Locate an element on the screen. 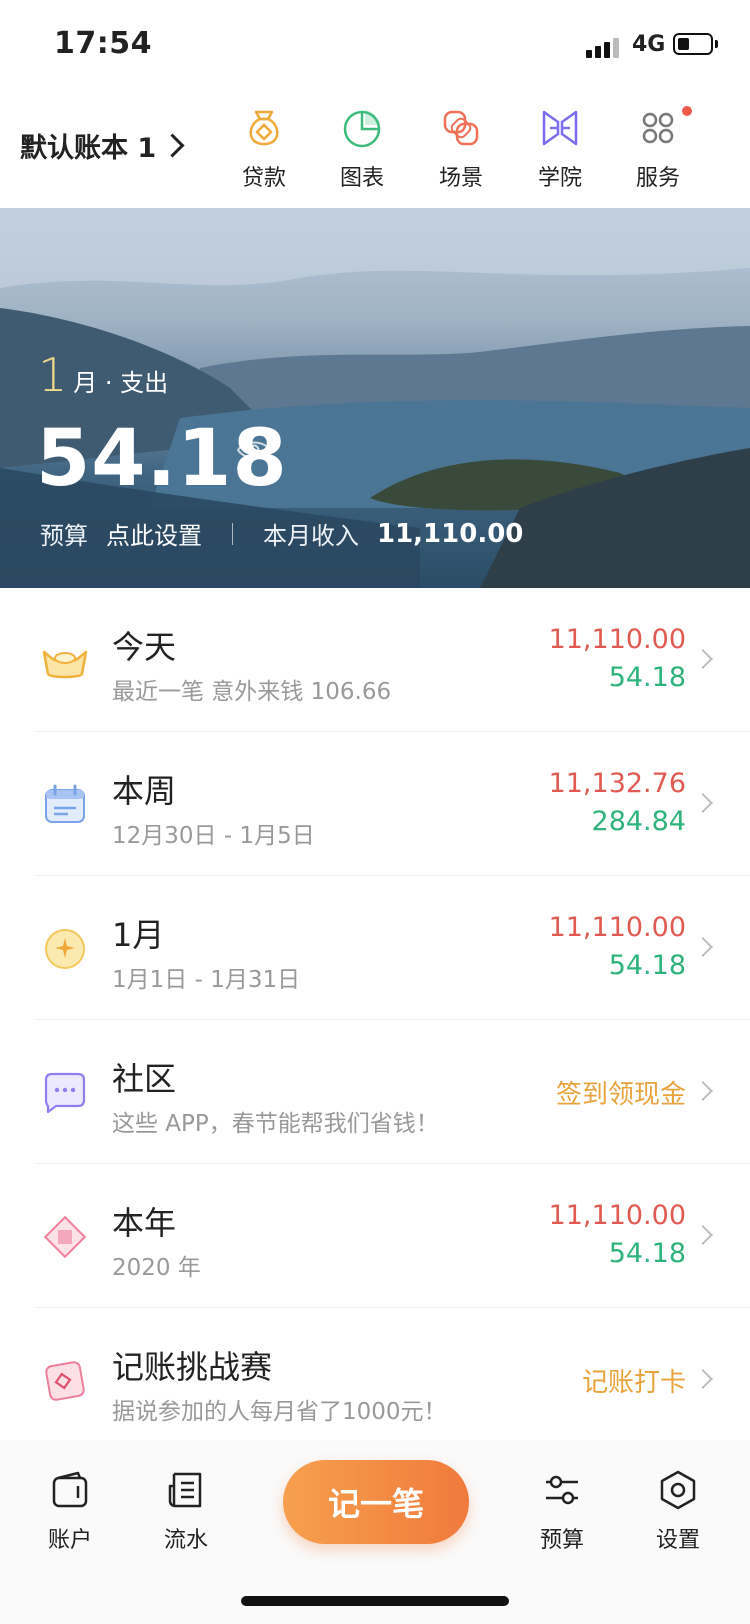 Image resolution: width=750 pixels, height=1624 pixels. gold-ingot-icon is located at coordinates (65, 664).